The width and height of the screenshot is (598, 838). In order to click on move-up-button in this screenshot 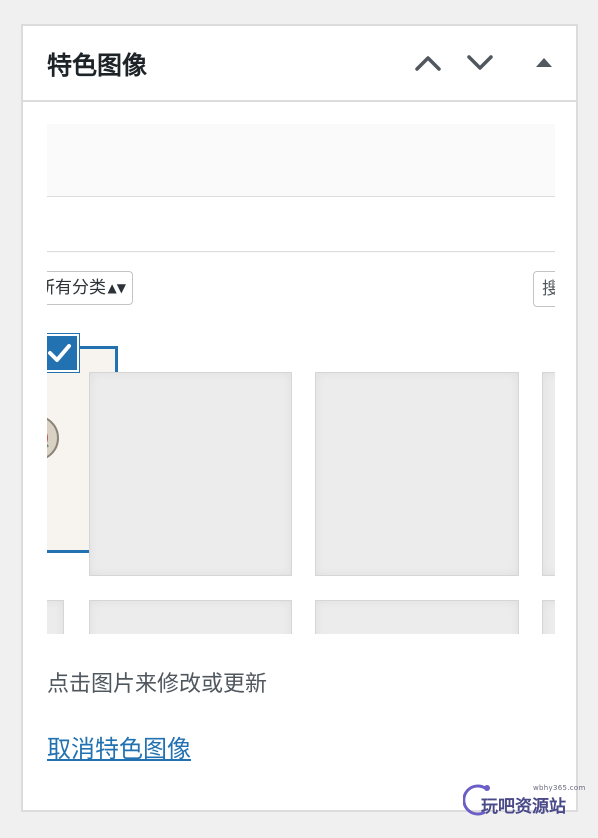, I will do `click(428, 63)`.